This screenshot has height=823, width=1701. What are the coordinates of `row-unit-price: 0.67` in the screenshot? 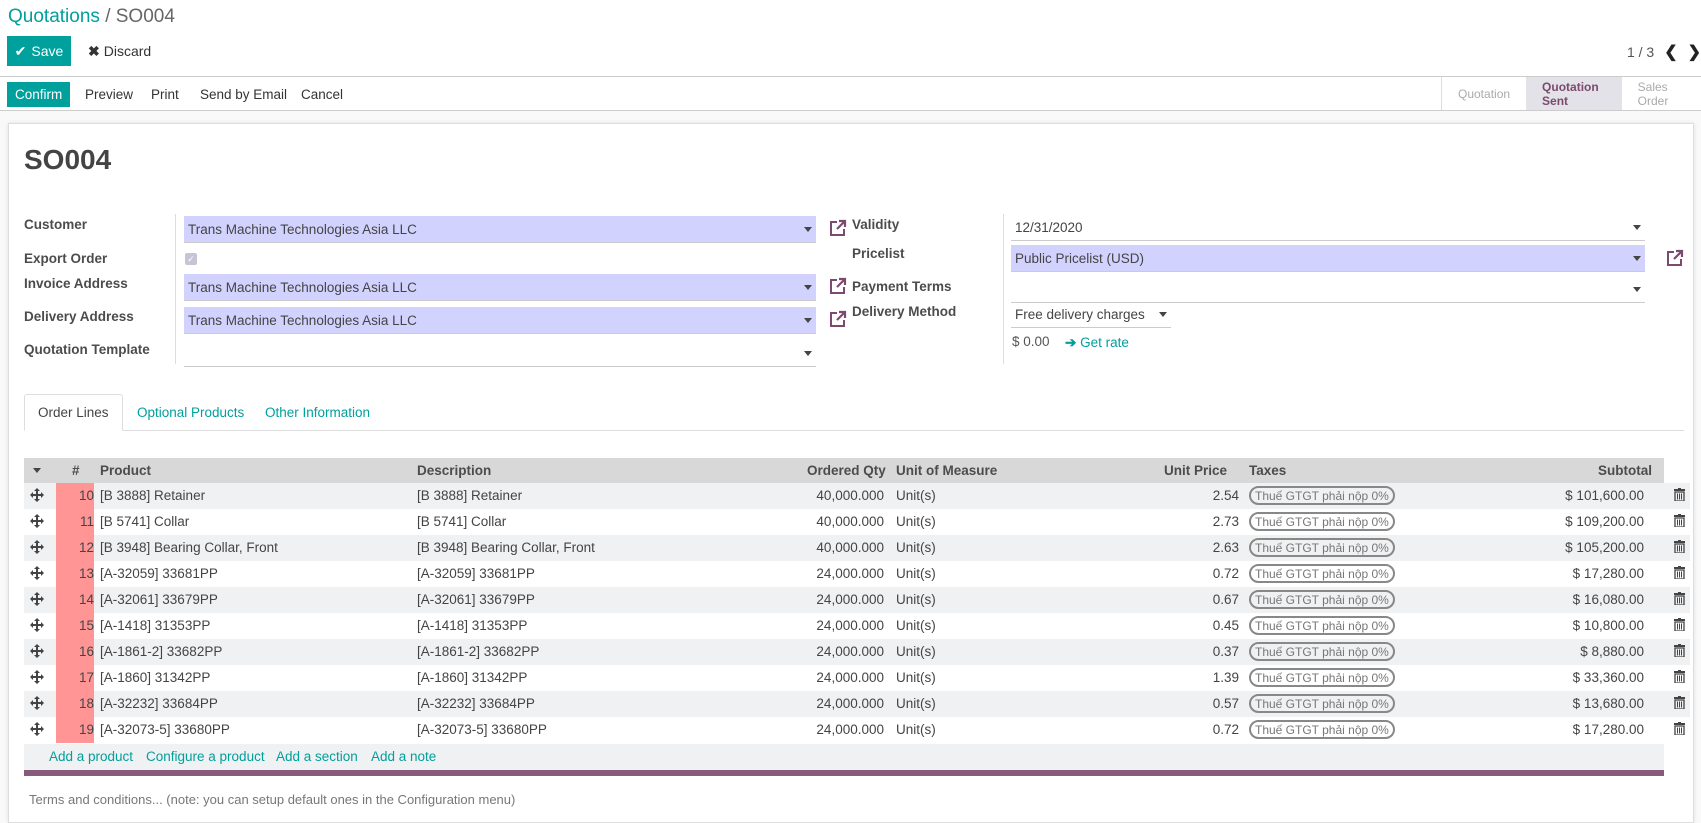 It's located at (1226, 599).